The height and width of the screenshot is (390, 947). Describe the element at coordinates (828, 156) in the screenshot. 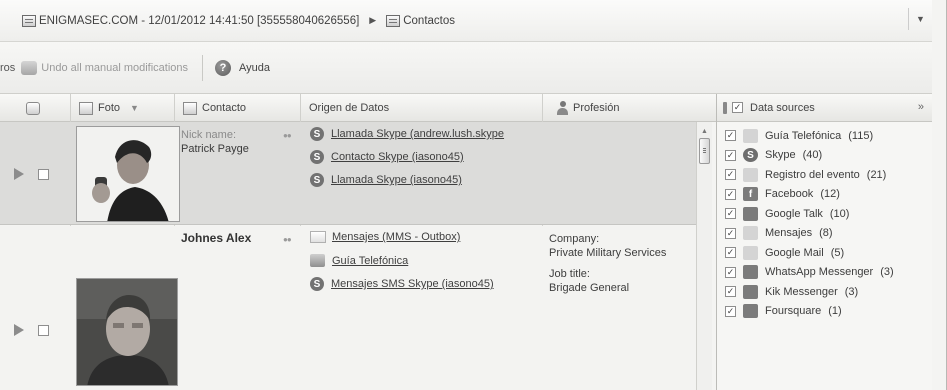

I see `data-source-item: ✓ S Skype (40)` at that location.